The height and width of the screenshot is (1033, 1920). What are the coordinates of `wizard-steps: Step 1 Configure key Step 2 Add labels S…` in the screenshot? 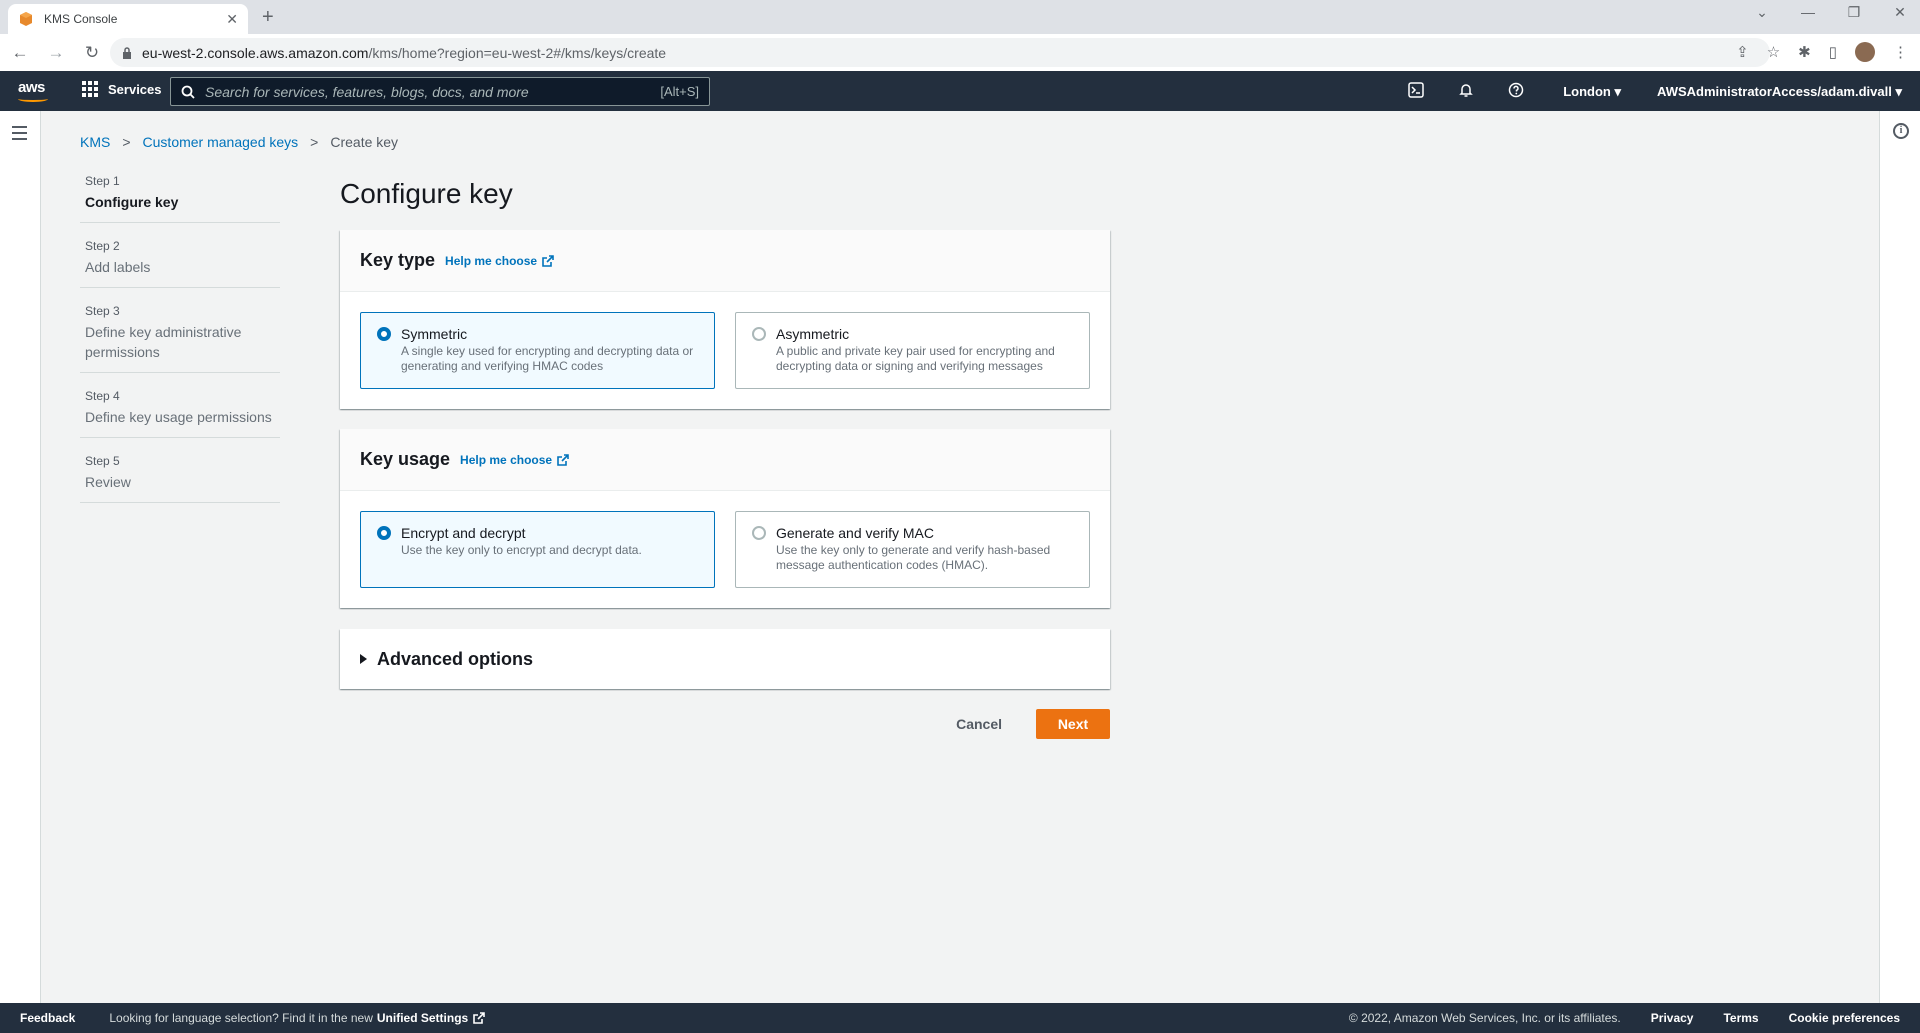 It's located at (180, 342).